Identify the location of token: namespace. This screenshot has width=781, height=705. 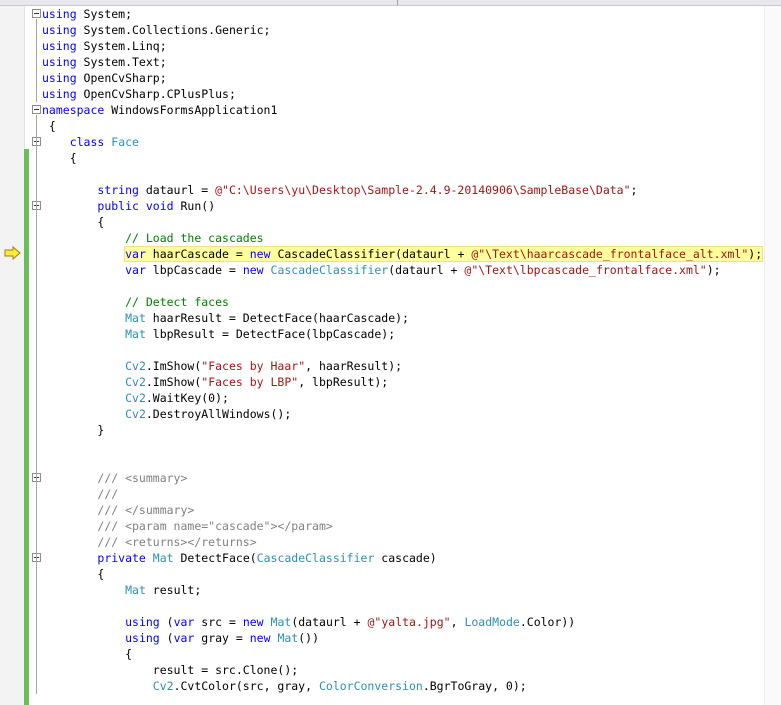
(73, 110).